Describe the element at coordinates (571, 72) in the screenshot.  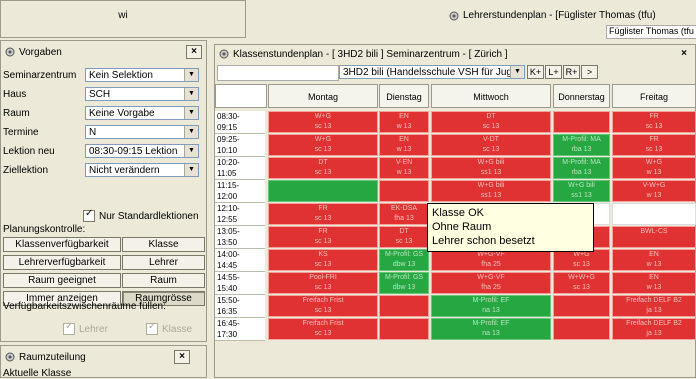
I see `nav-button: R+` at that location.